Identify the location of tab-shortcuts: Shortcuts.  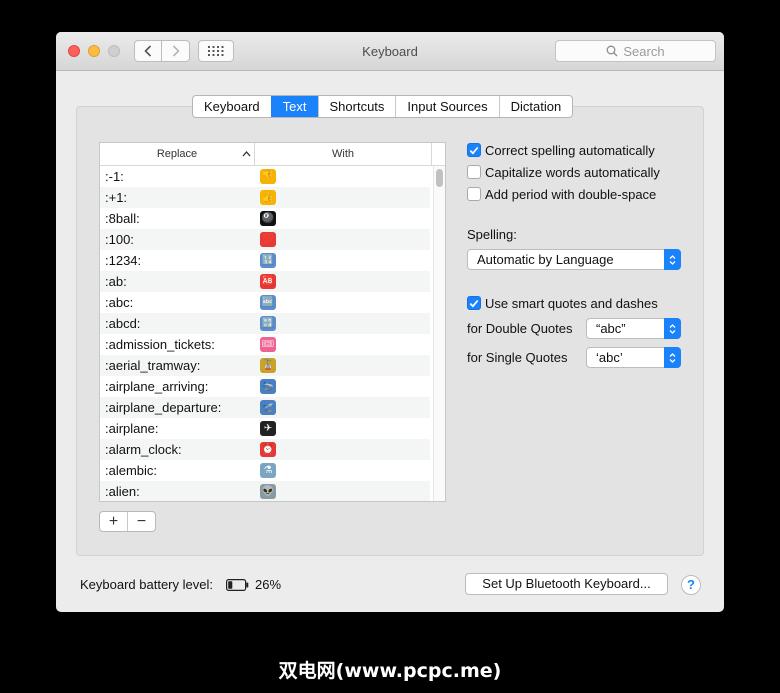
(356, 106).